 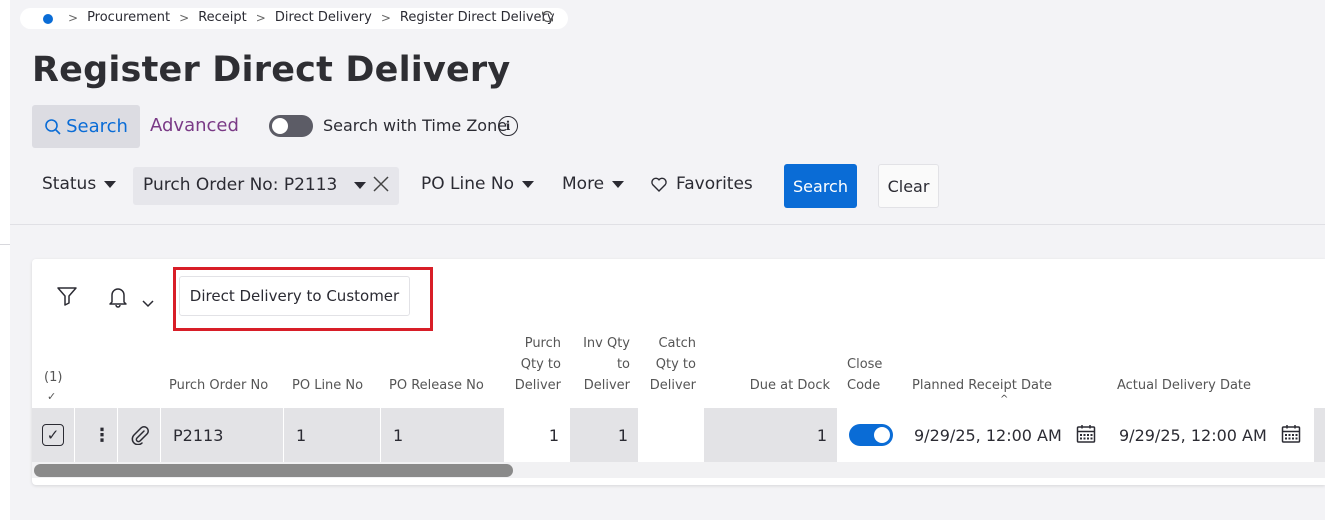 I want to click on home-dot-icon, so click(x=48, y=19).